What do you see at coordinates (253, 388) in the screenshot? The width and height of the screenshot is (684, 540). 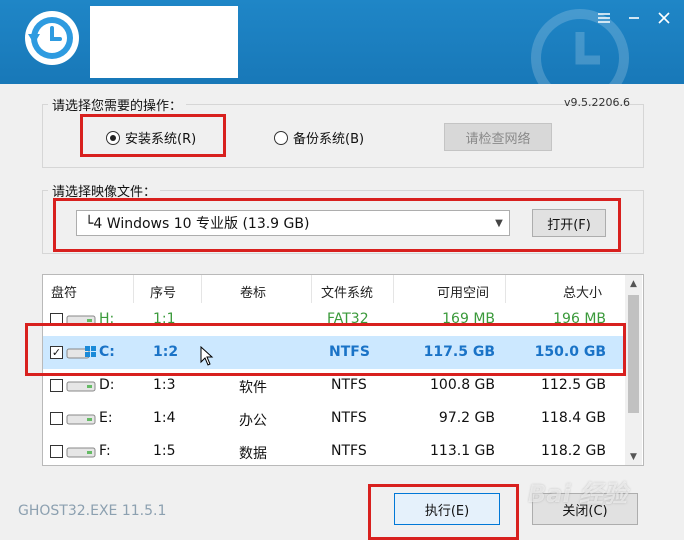 I see `row-volume-label: 软件` at bounding box center [253, 388].